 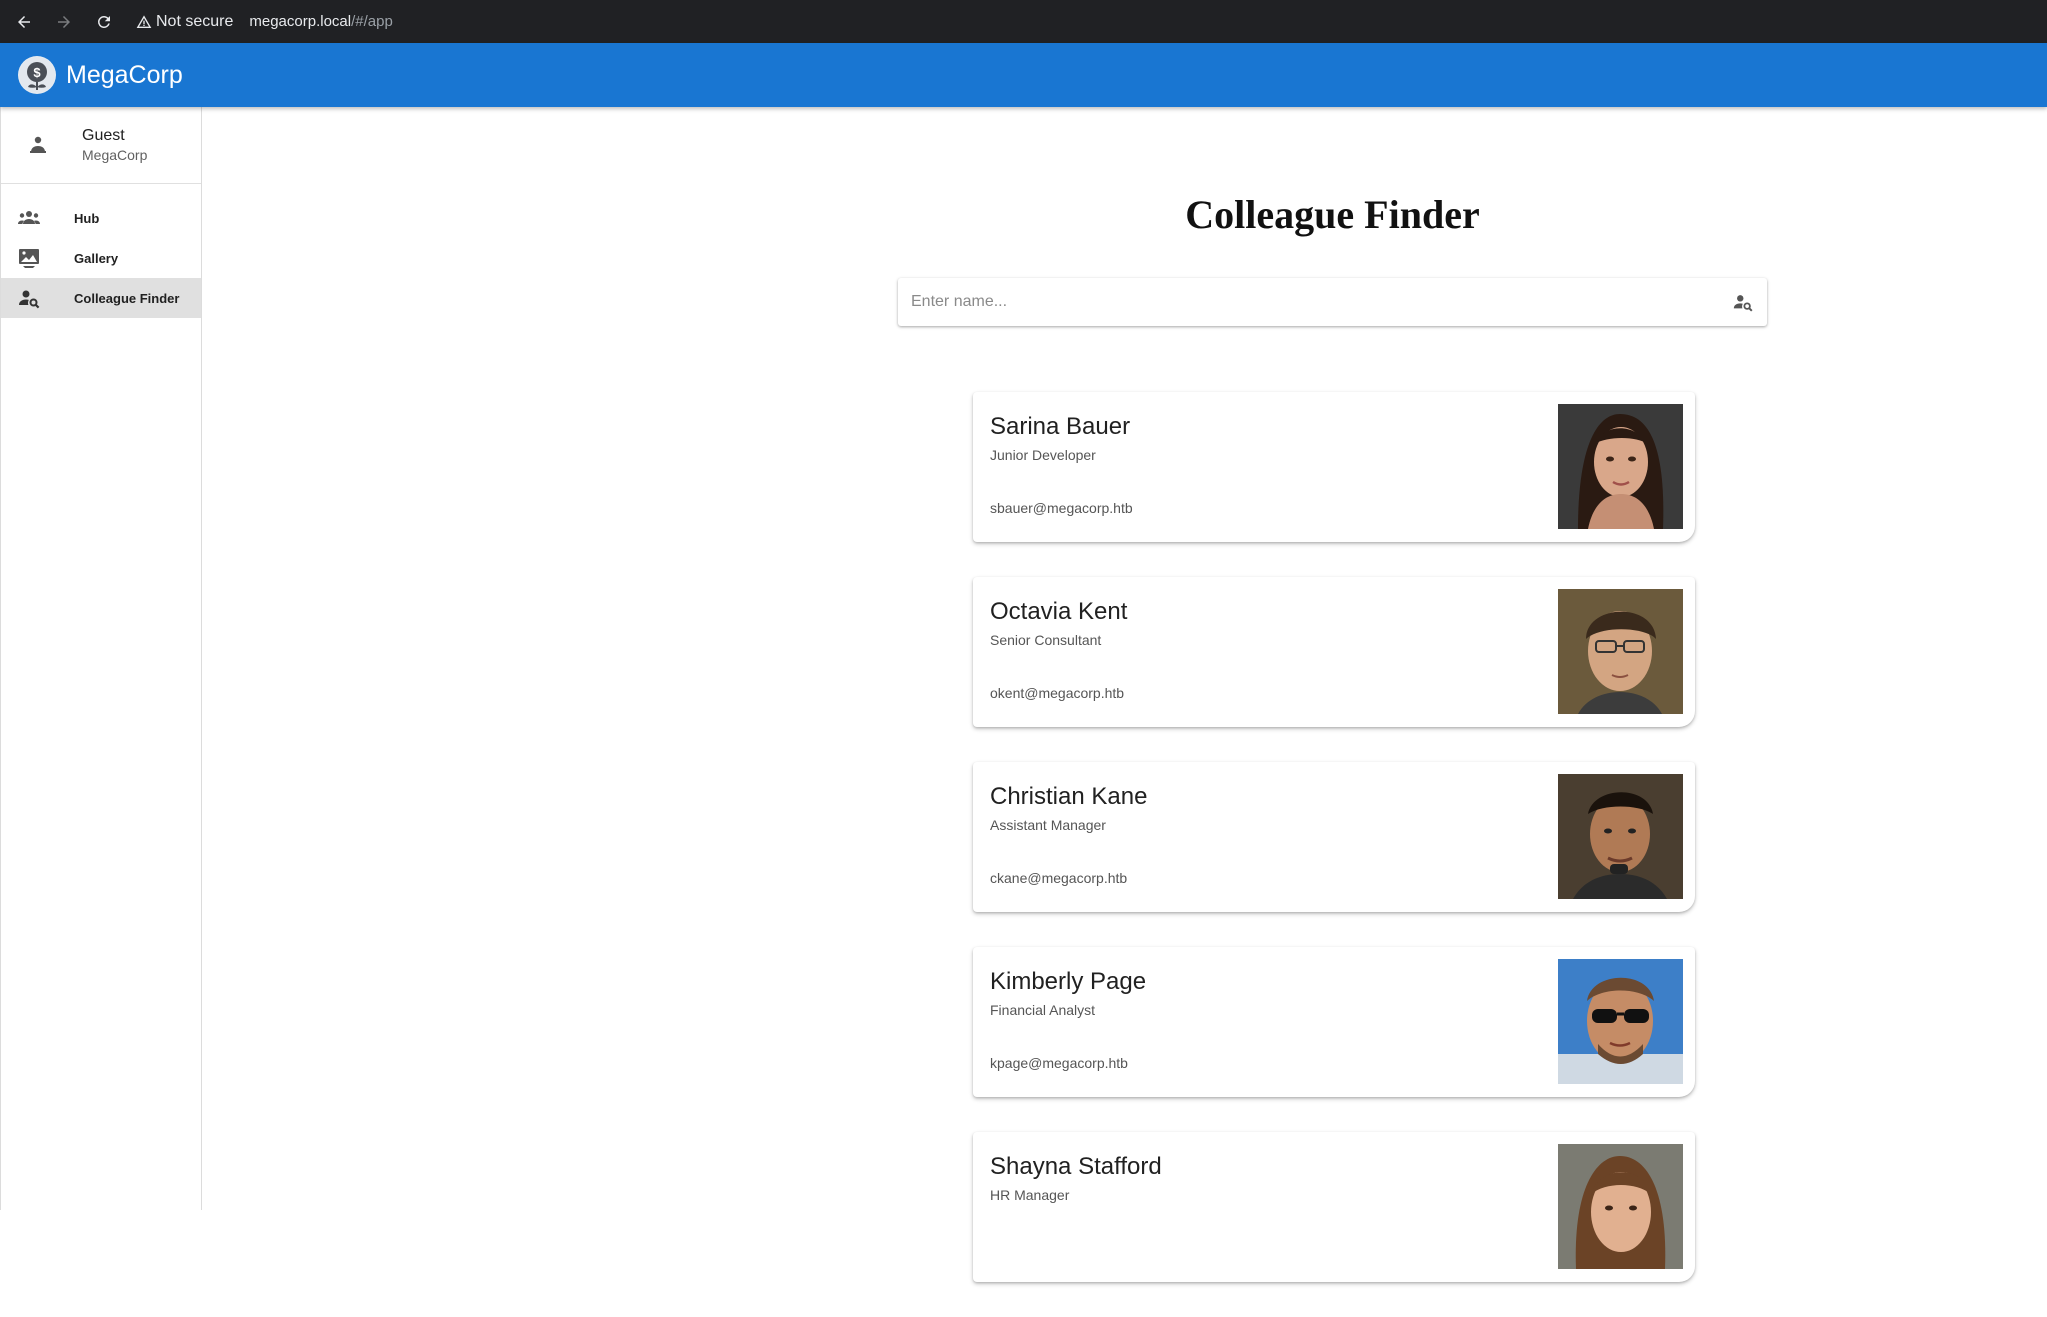 I want to click on colleague-name: Christian Kane, so click(x=1069, y=796).